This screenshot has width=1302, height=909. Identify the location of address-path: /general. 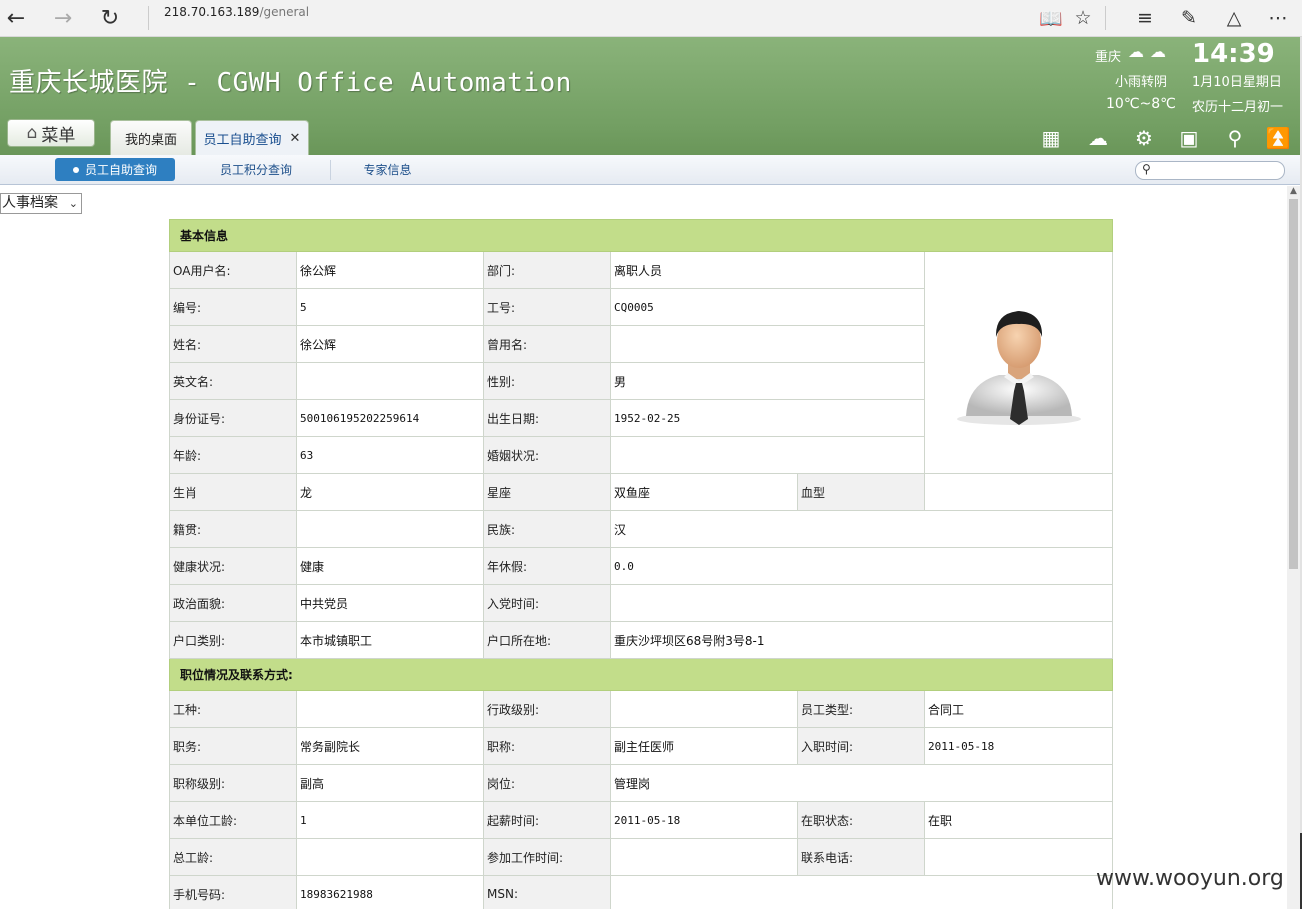
(284, 12).